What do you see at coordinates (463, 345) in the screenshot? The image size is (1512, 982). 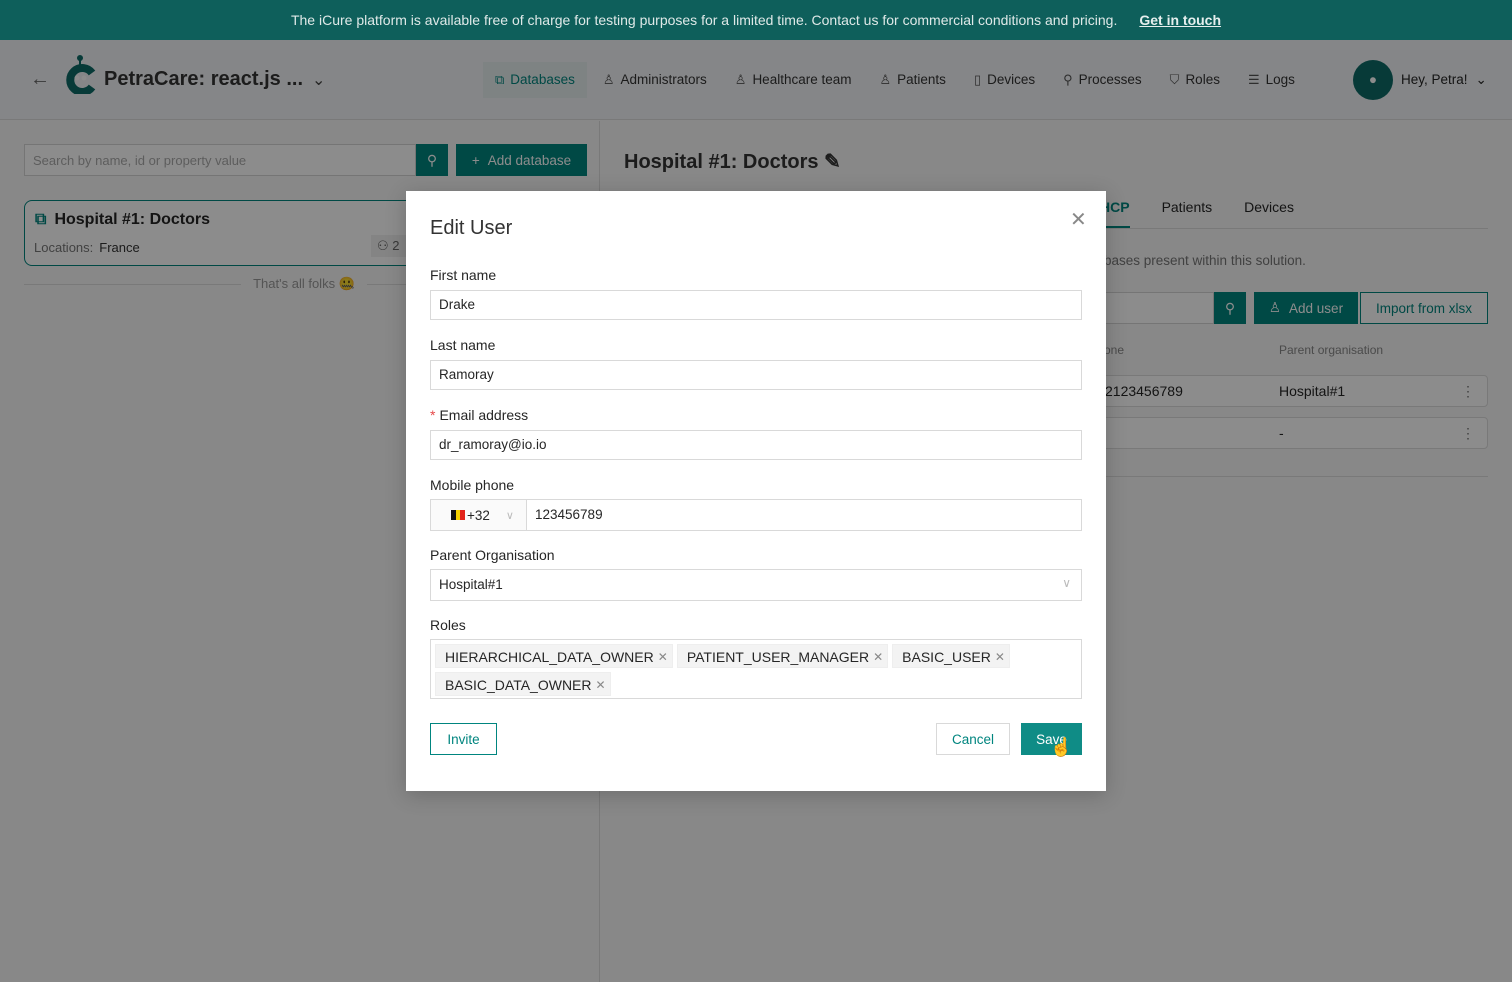 I see `last-name-label: Last name` at bounding box center [463, 345].